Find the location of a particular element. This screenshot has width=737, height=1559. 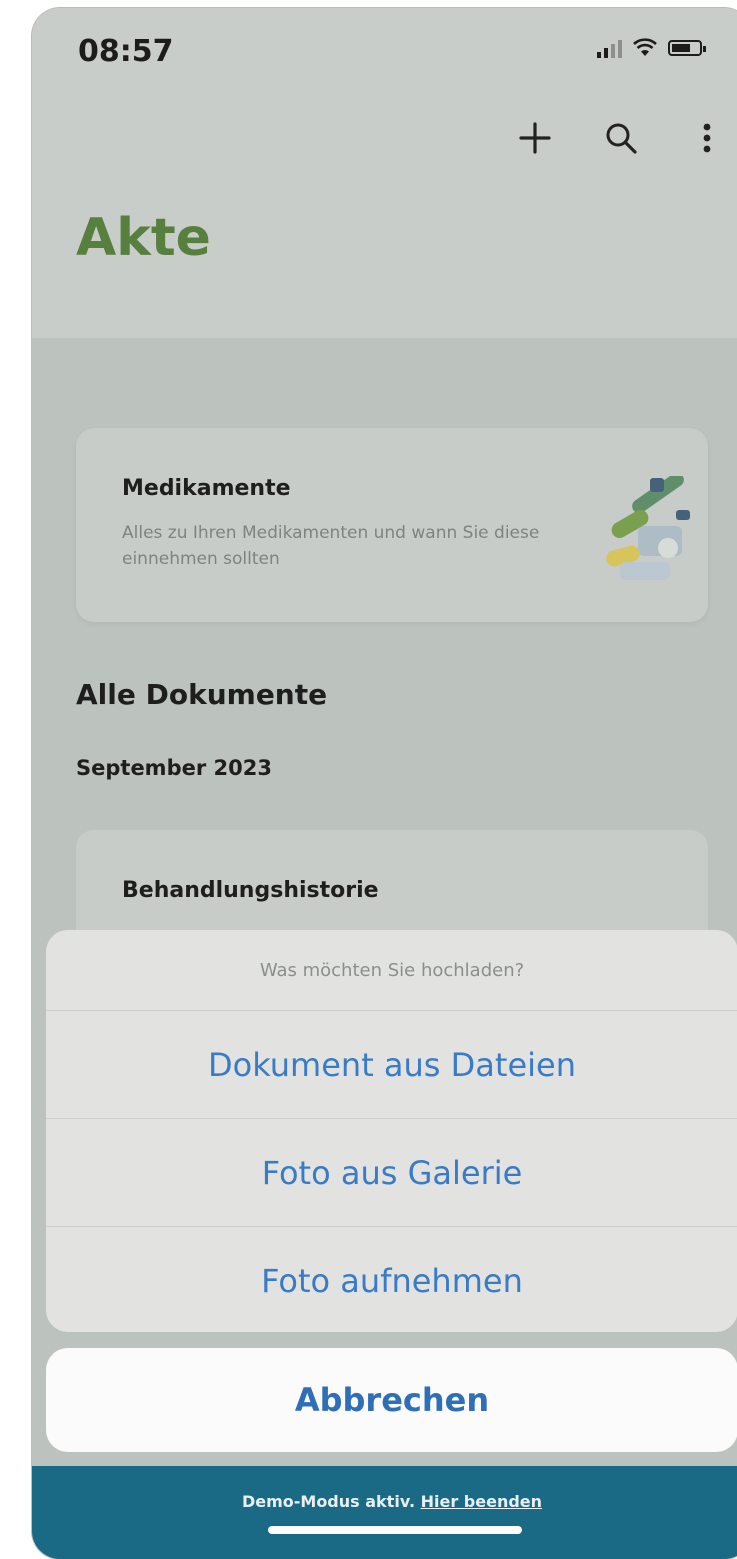

plus-icon is located at coordinates (535, 138).